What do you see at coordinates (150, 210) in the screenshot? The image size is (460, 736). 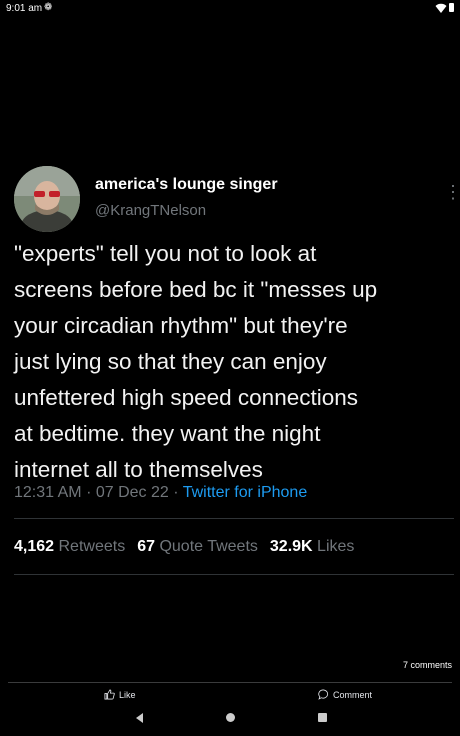 I see `user-handle: @KrangTNelson` at bounding box center [150, 210].